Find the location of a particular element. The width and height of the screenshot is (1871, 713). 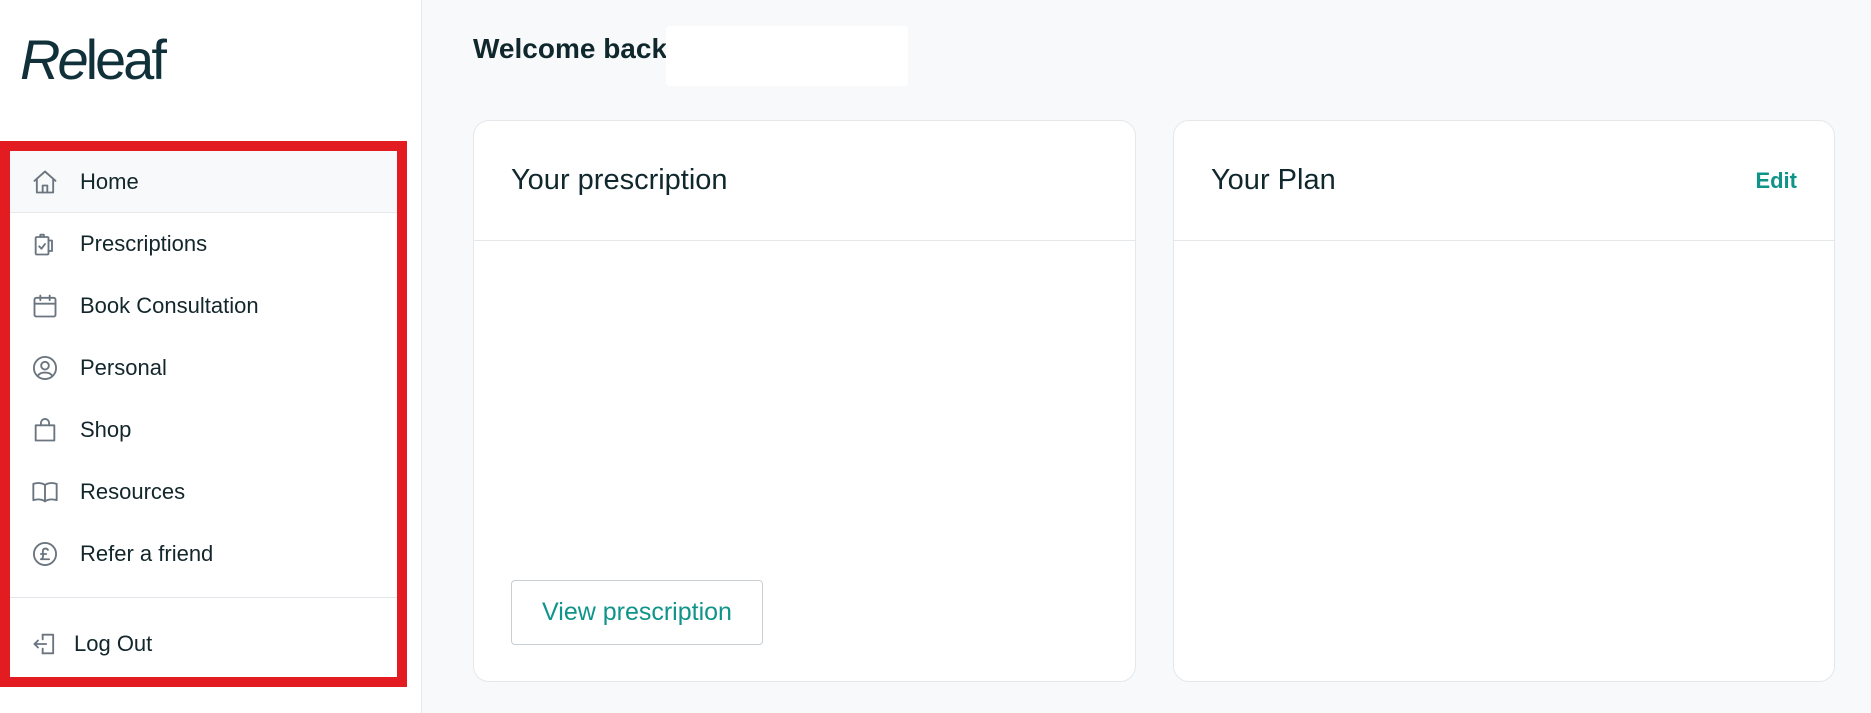

sidebar-item-home: Home is located at coordinates (203, 182).